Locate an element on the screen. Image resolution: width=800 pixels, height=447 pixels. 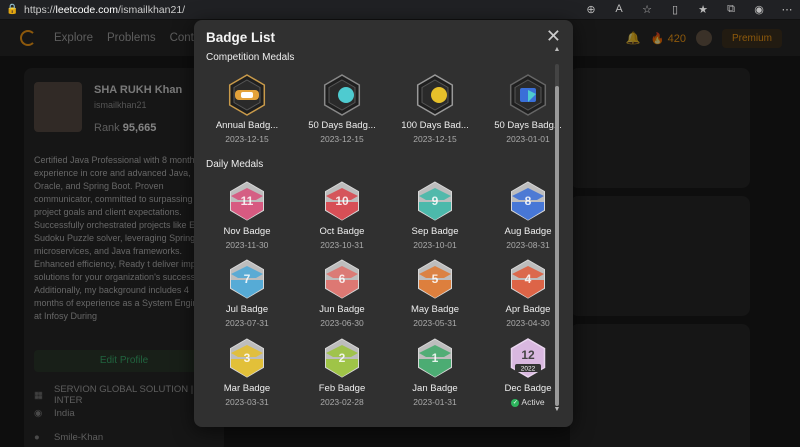
daily-medal-icon: 4 is located at coordinates (528, 279).